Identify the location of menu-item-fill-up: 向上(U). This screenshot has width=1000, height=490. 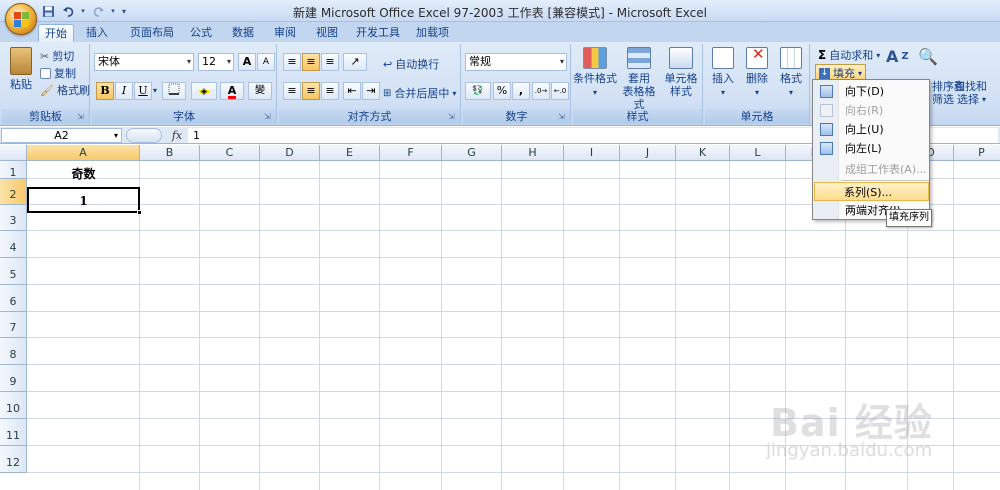
(871, 129).